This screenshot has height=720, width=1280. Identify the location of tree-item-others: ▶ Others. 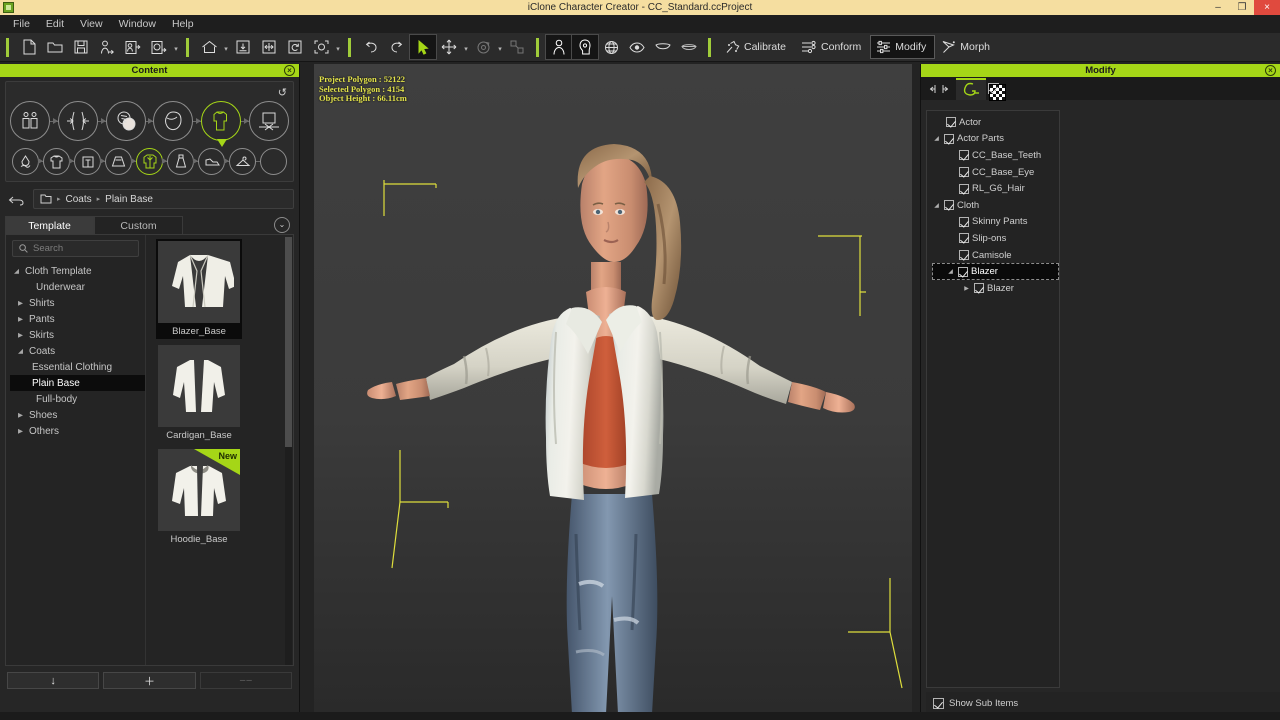
(77, 431).